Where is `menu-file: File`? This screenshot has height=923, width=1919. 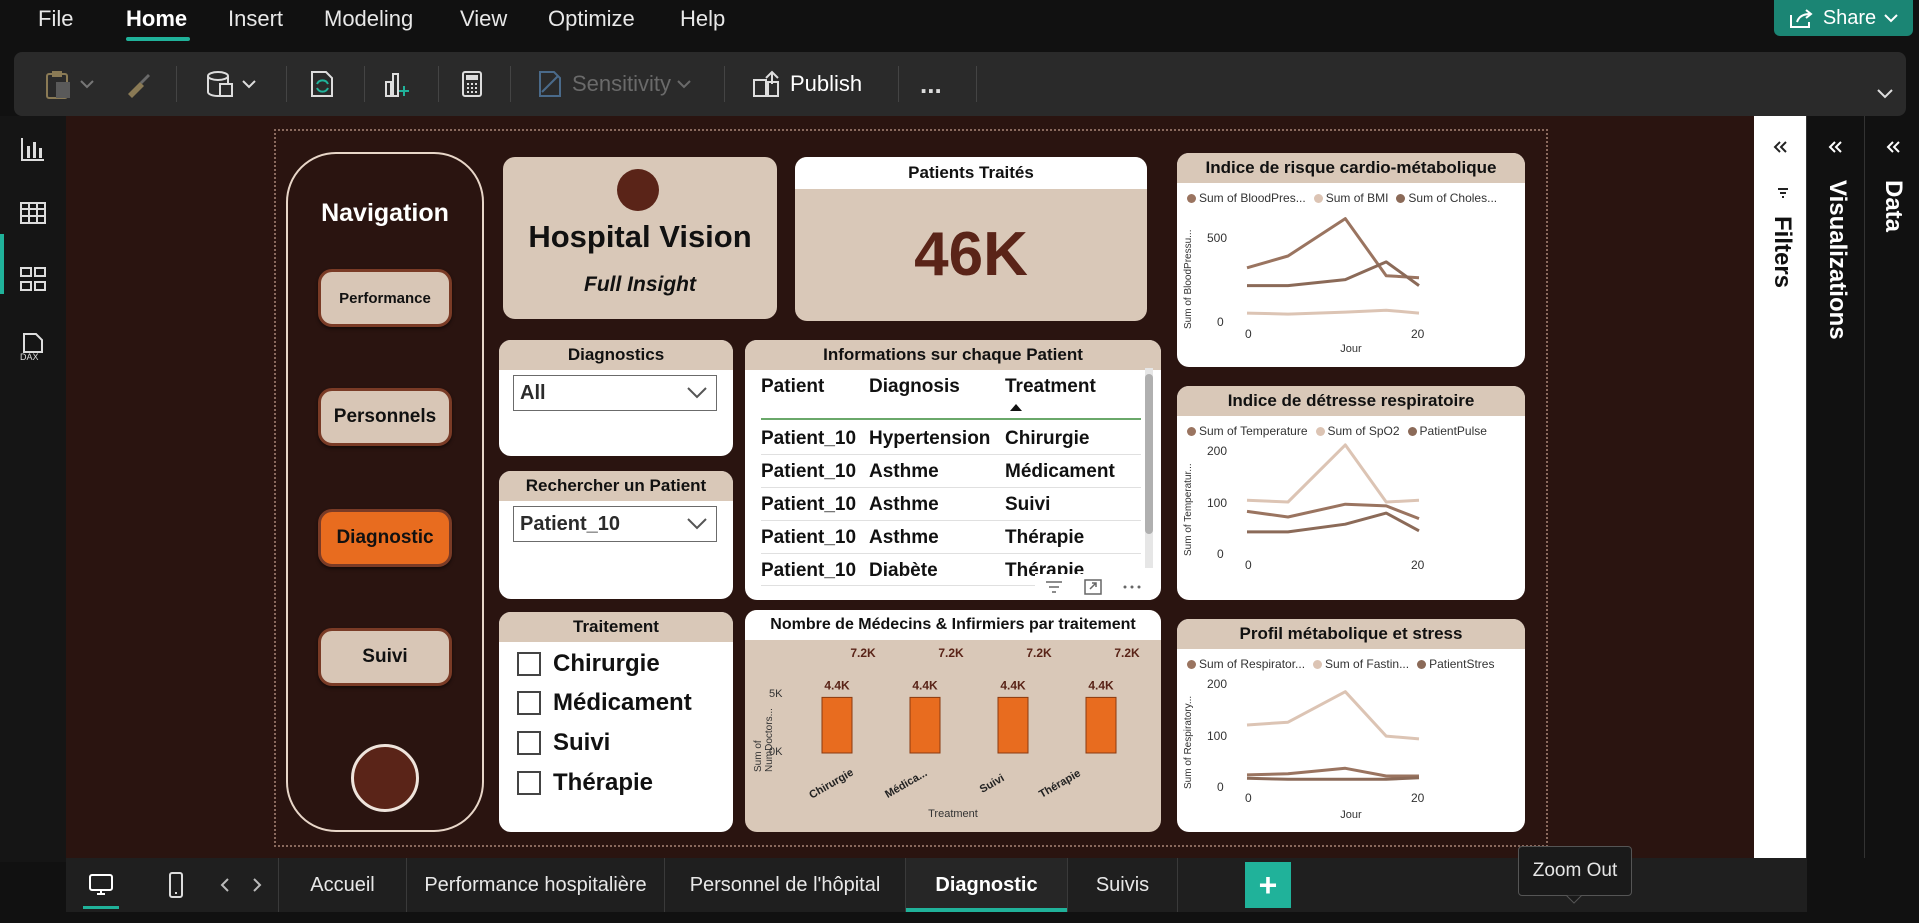
menu-file: File is located at coordinates (55, 19).